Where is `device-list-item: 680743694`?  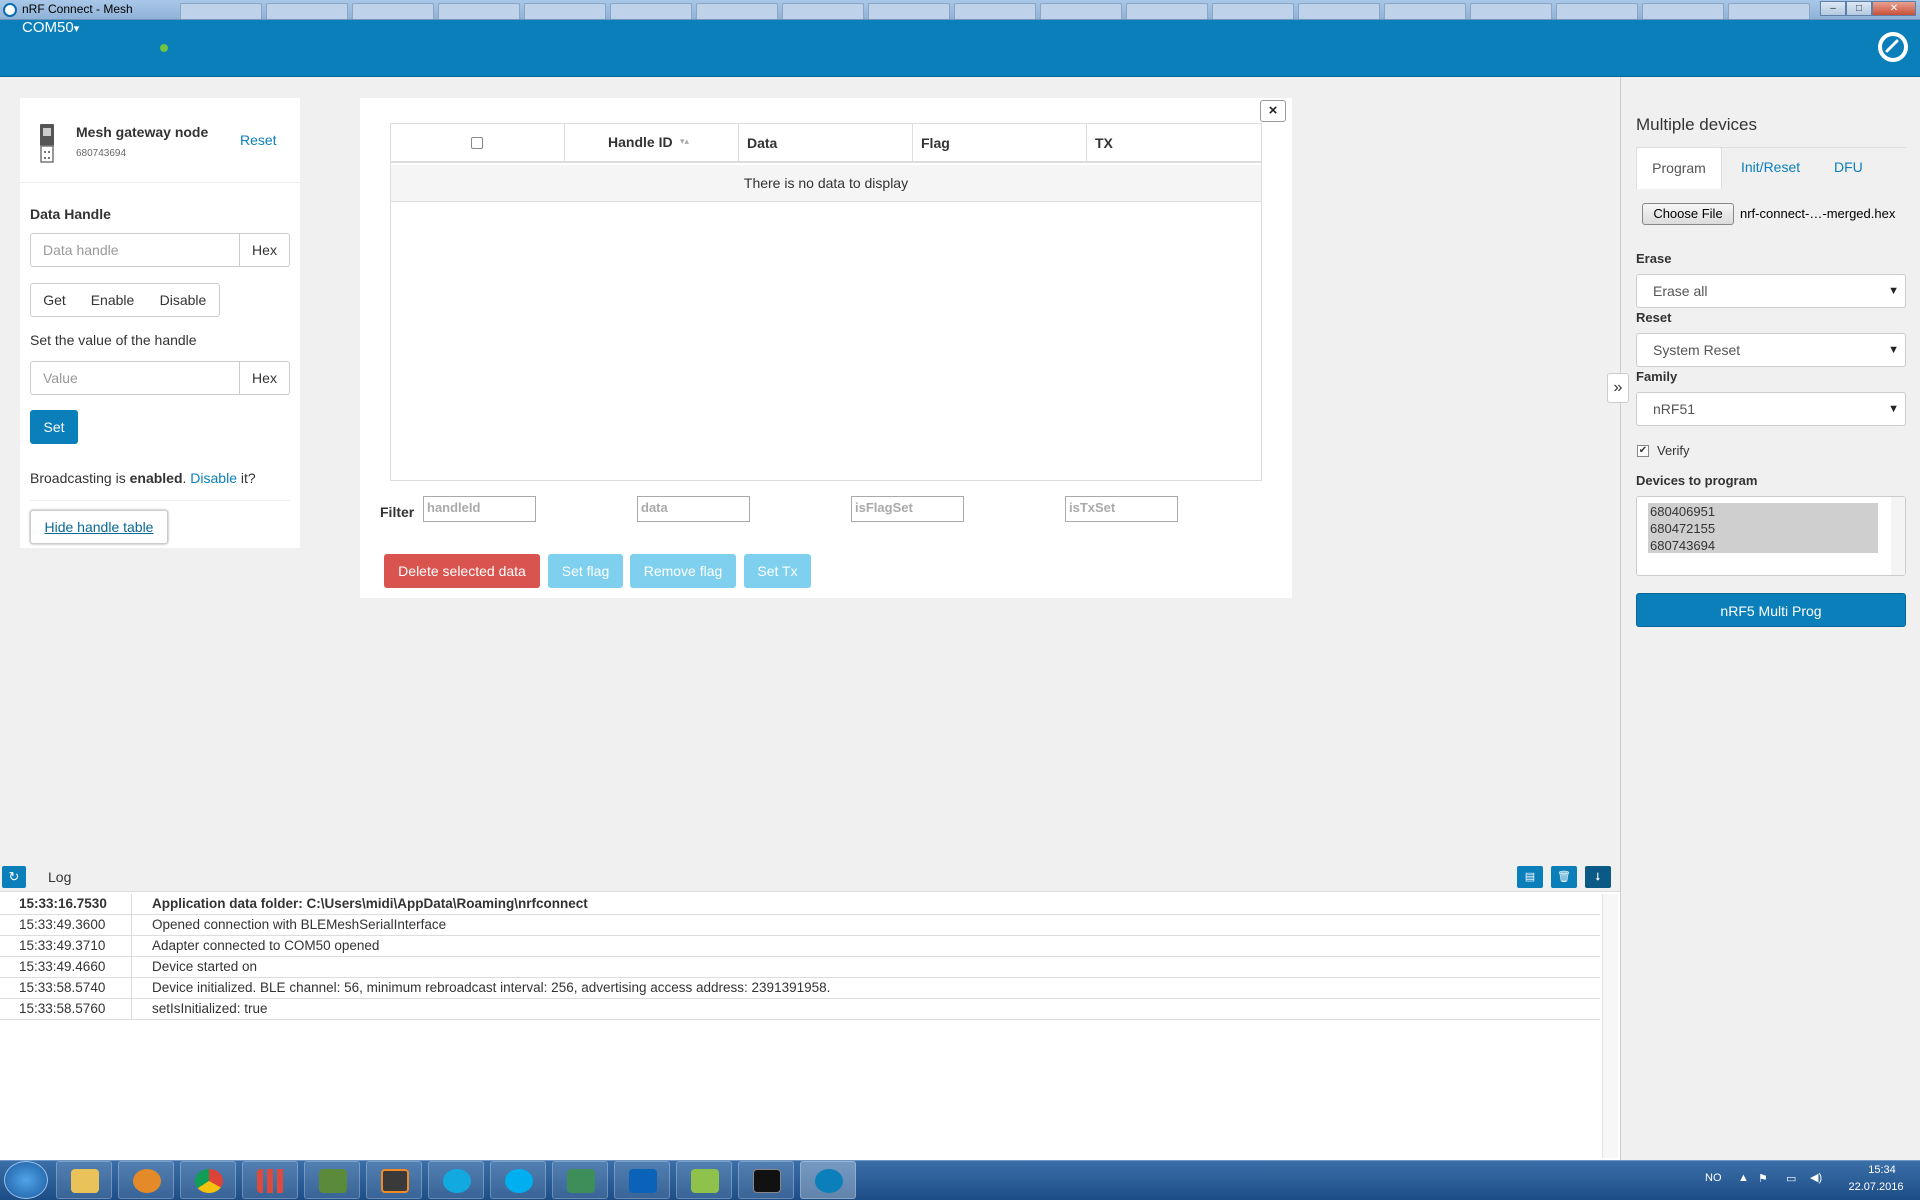 device-list-item: 680743694 is located at coordinates (1682, 545).